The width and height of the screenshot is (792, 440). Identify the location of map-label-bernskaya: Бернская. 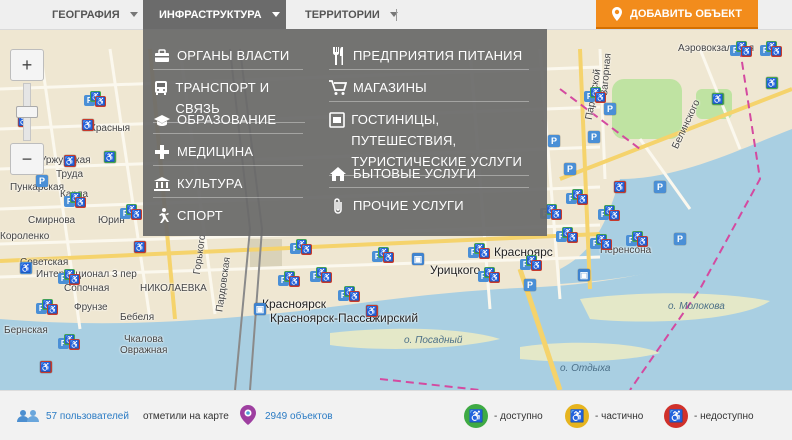
(26, 330).